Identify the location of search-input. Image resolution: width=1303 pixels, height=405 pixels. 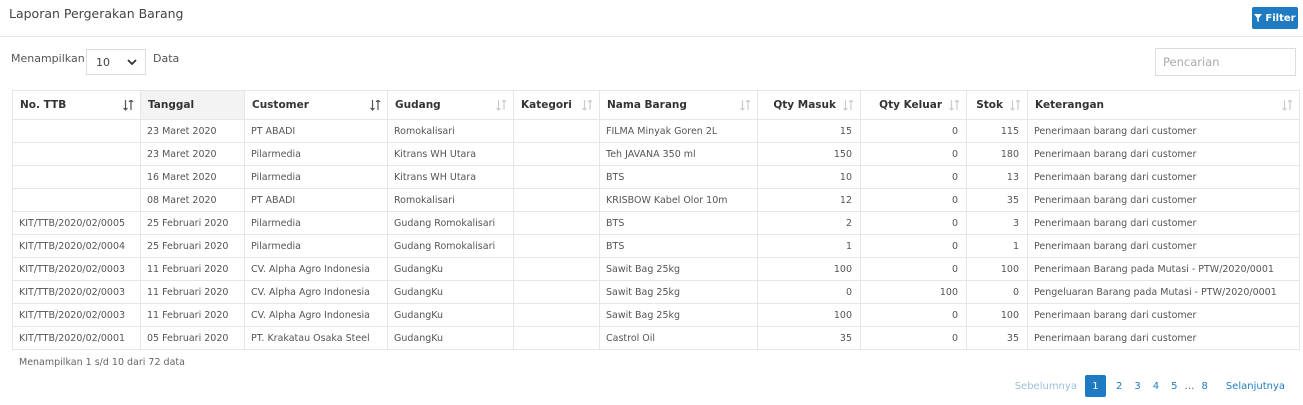
(1225, 62).